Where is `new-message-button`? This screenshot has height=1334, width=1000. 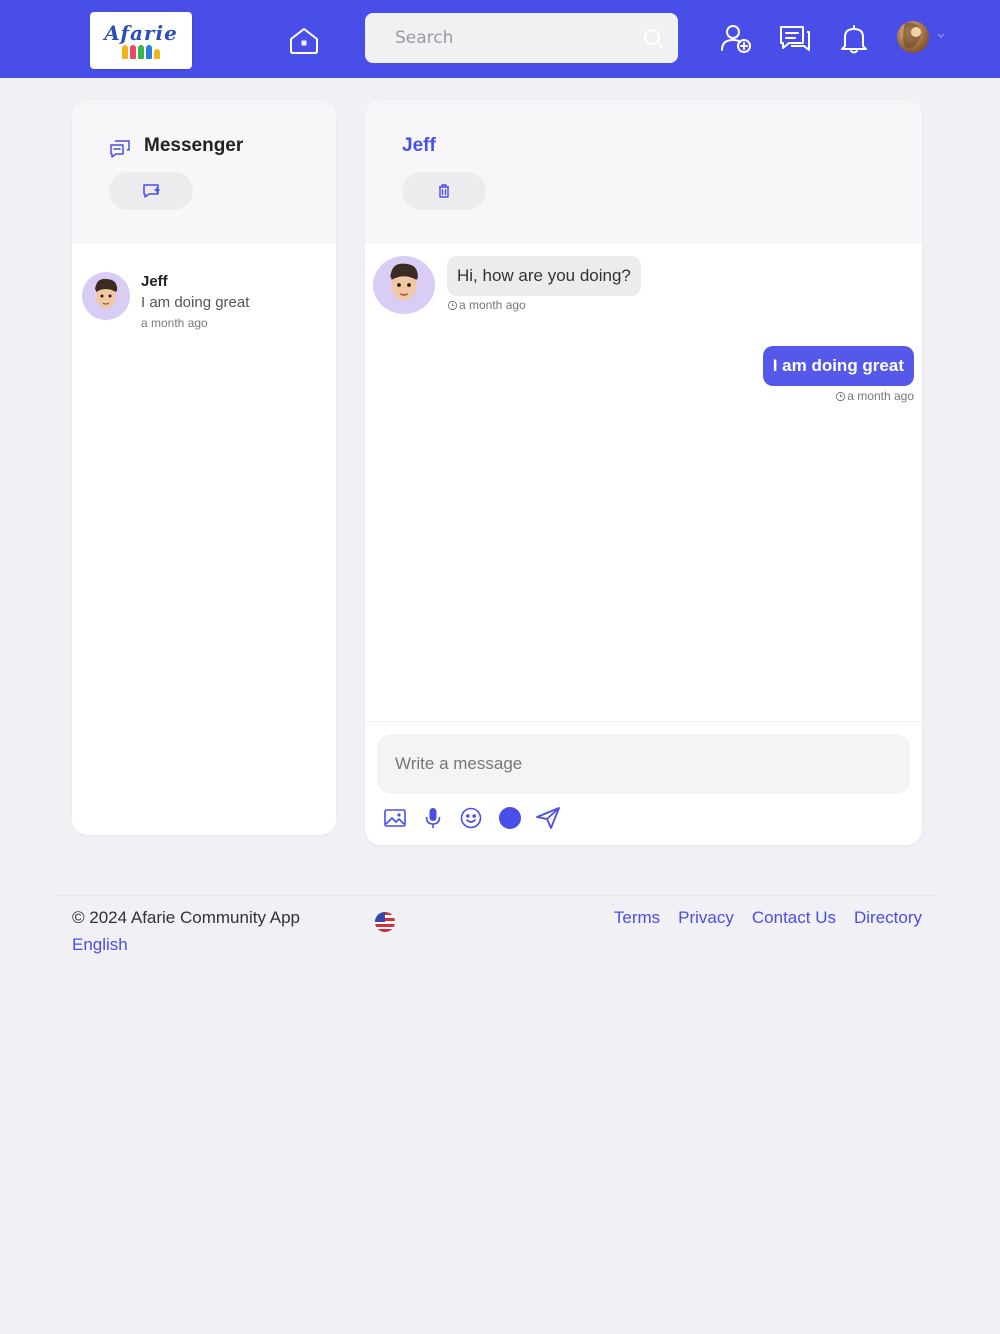 new-message-button is located at coordinates (151, 191).